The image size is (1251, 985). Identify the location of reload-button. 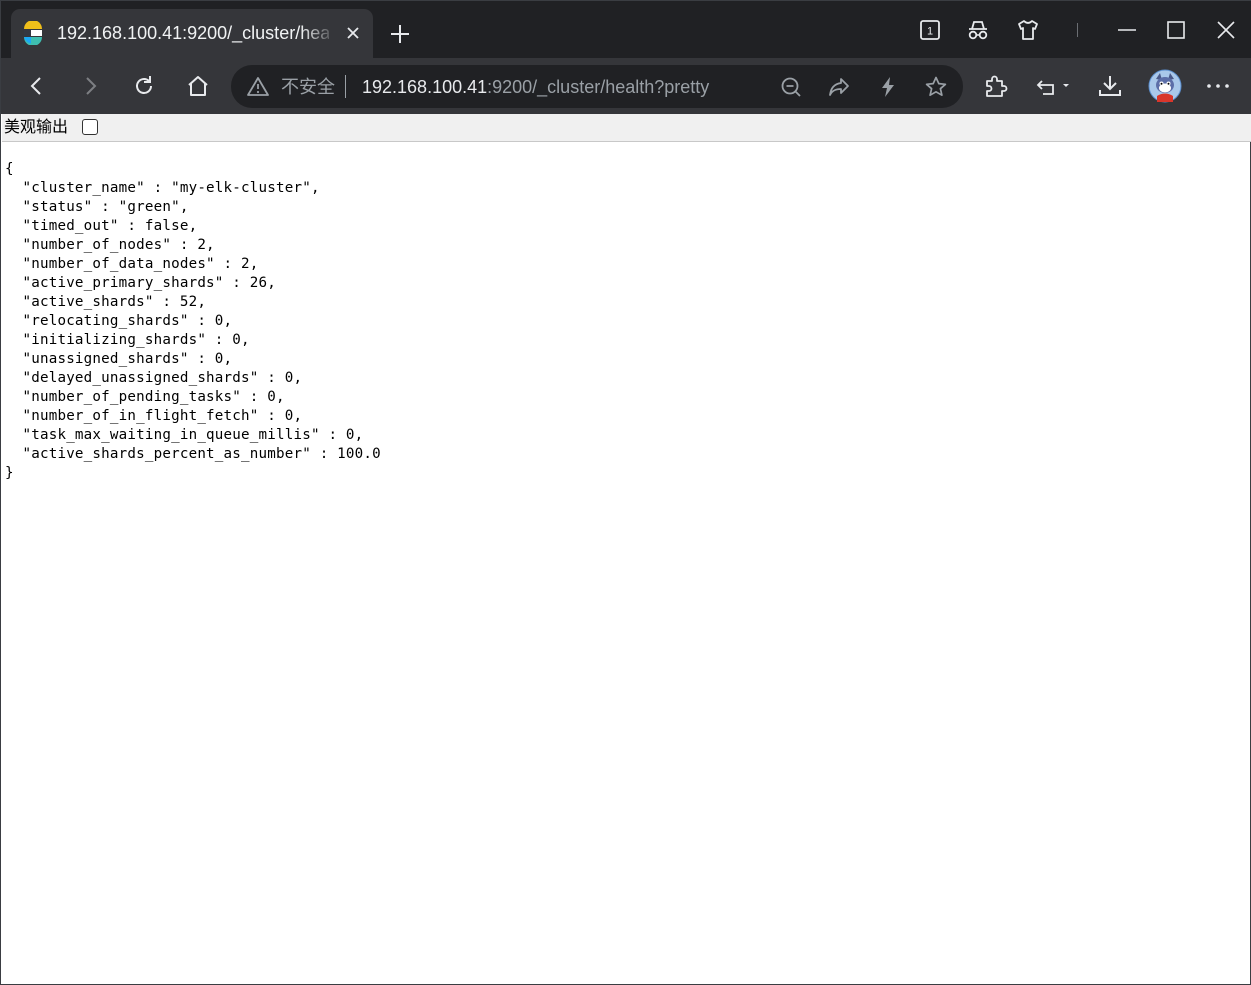
(144, 86).